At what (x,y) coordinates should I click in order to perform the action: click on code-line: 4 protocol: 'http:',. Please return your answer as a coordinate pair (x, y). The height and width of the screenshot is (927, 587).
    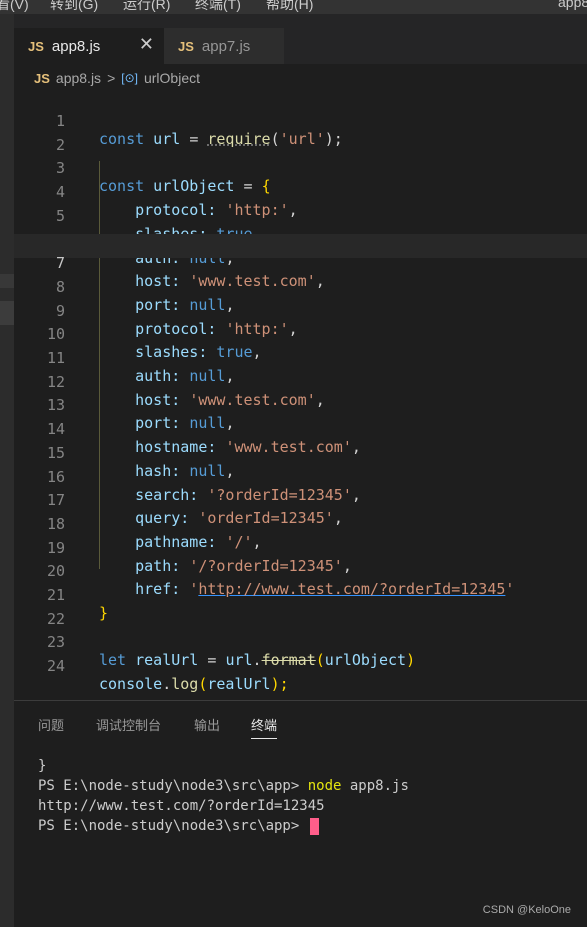
    Looking at the image, I should click on (300, 191).